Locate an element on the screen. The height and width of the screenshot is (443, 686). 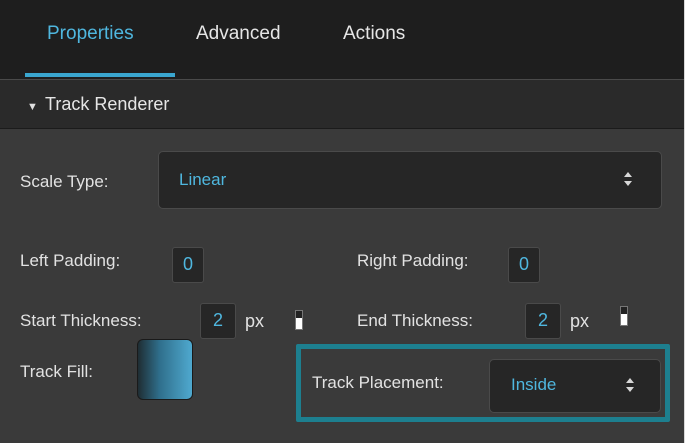
track-placement-value: Inside is located at coordinates (534, 384).